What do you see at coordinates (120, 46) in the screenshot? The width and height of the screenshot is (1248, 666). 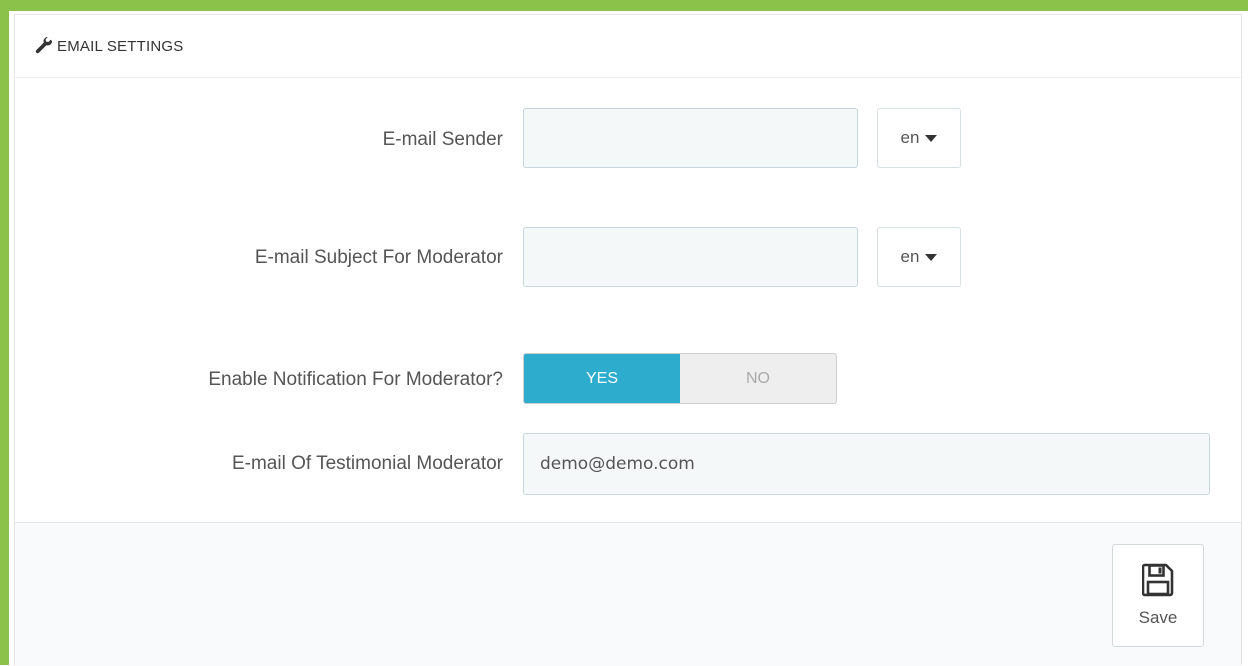 I see `panel-title: EMAIL SETTINGS` at bounding box center [120, 46].